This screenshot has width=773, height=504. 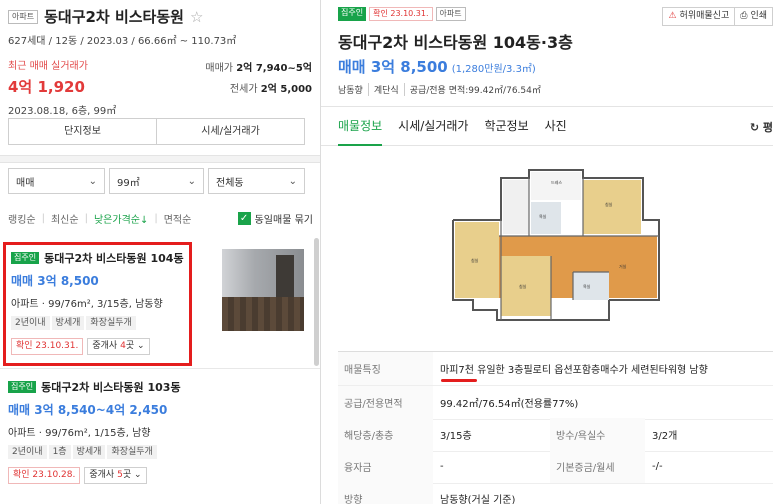 What do you see at coordinates (114, 258) in the screenshot?
I see `listing-title: 동대구2차 비스타동원 104동` at bounding box center [114, 258].